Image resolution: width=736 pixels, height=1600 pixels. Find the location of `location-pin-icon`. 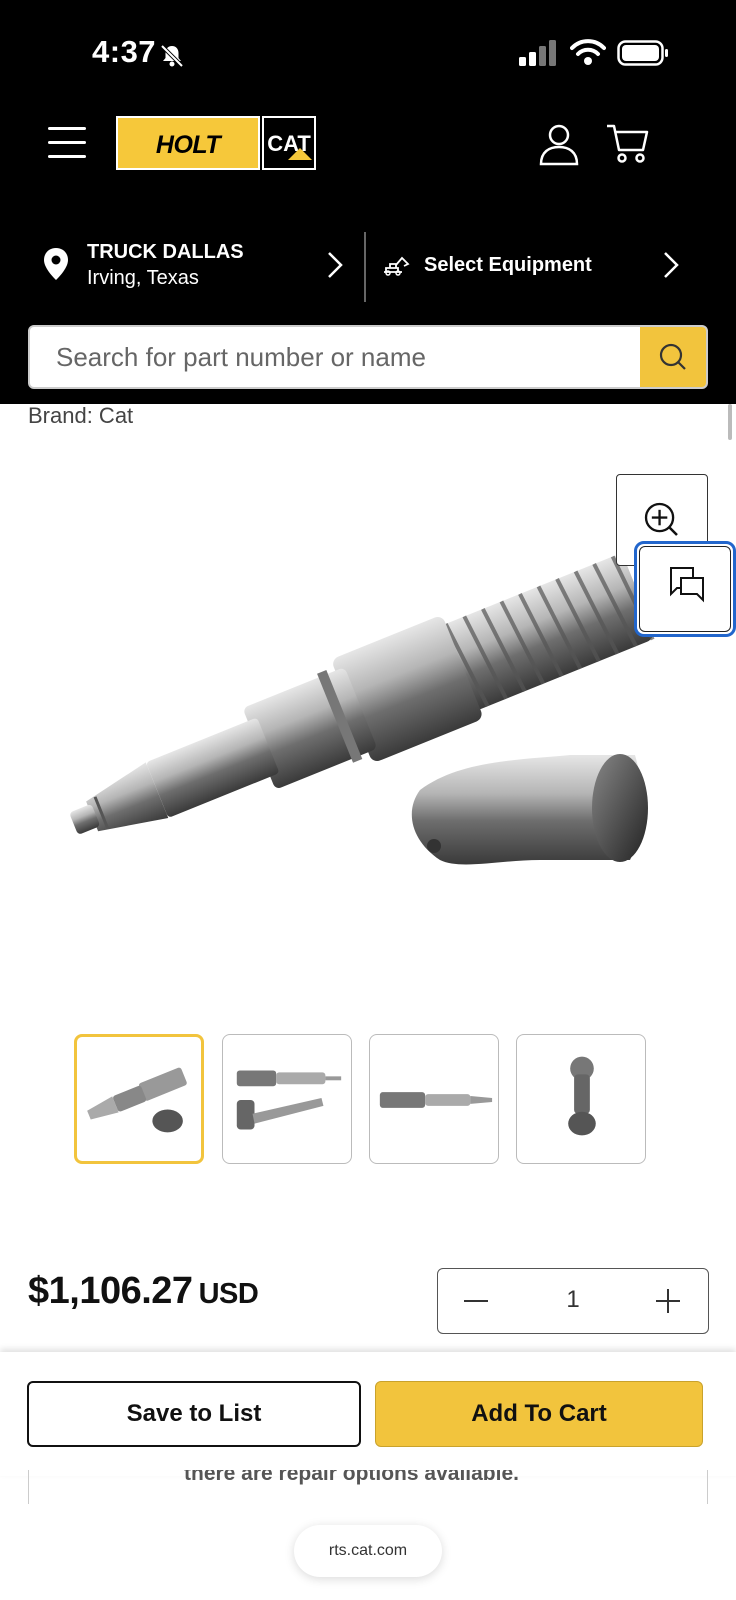

location-pin-icon is located at coordinates (56, 264).